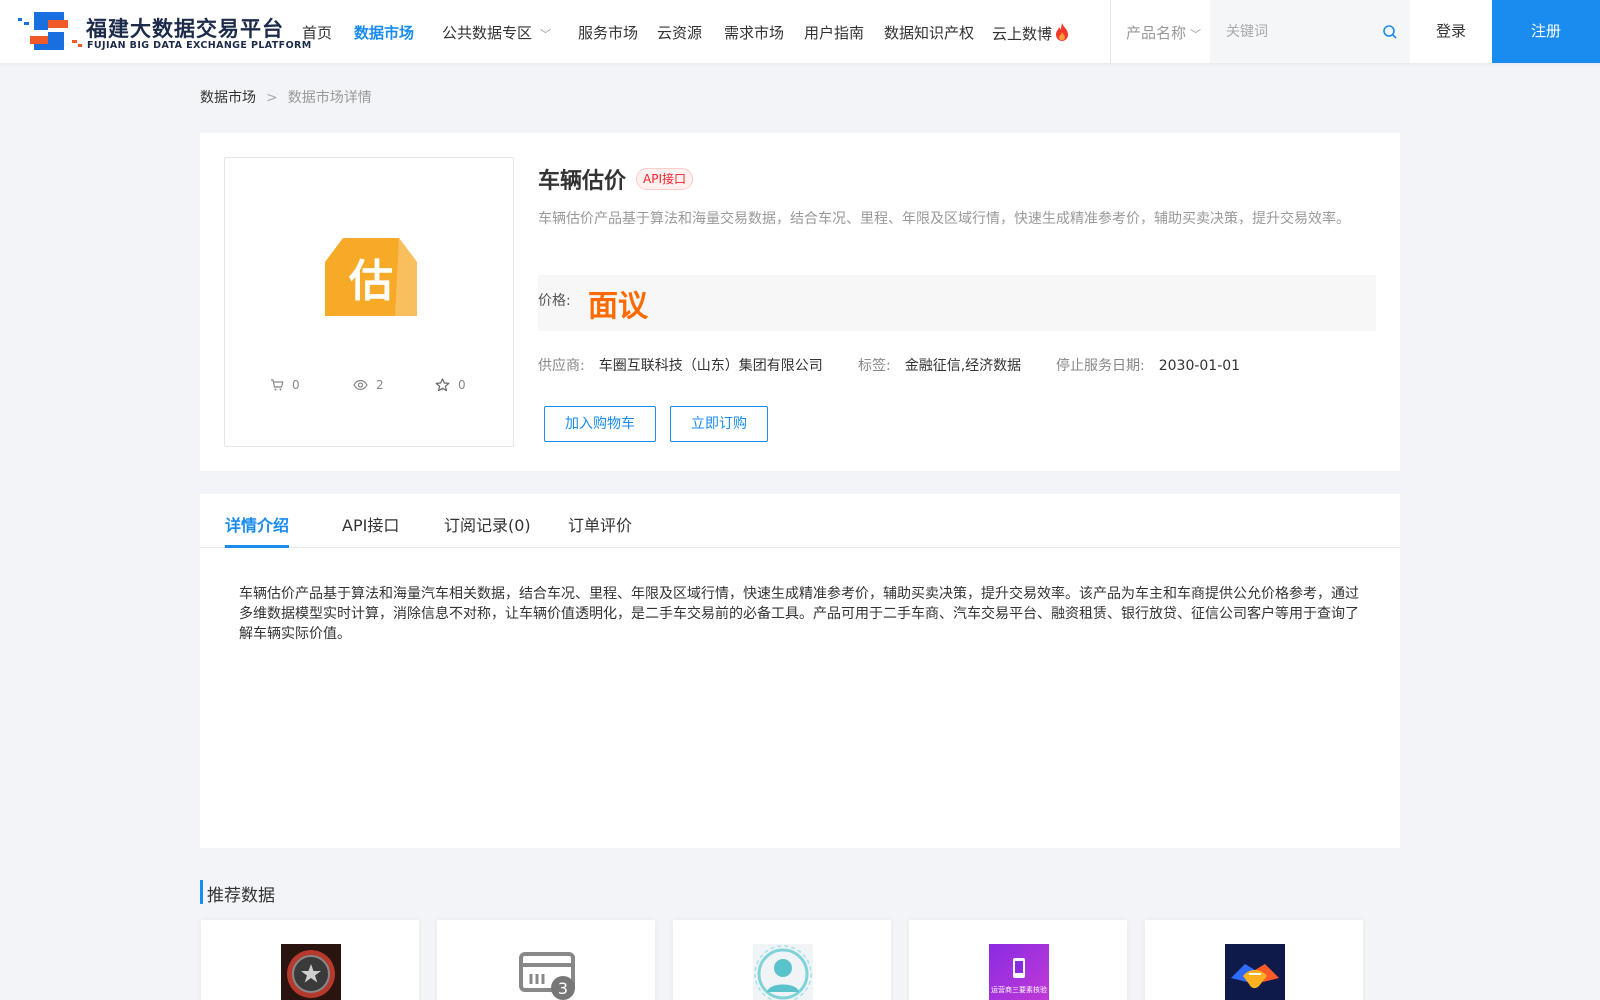 The image size is (1600, 1000). Describe the element at coordinates (600, 424) in the screenshot. I see `add-to-cart-button: 加入购物车` at that location.